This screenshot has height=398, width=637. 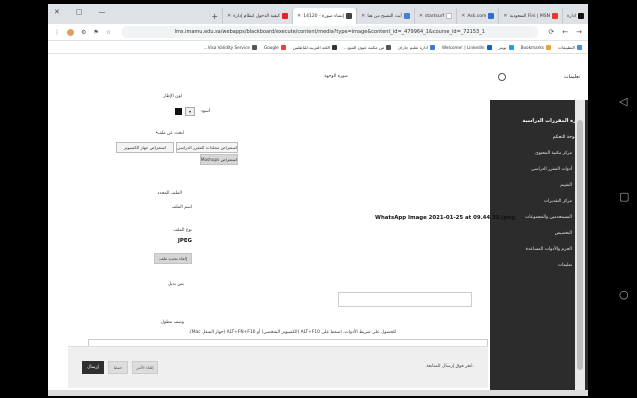 I want to click on help-circle-icon, so click(x=502, y=77).